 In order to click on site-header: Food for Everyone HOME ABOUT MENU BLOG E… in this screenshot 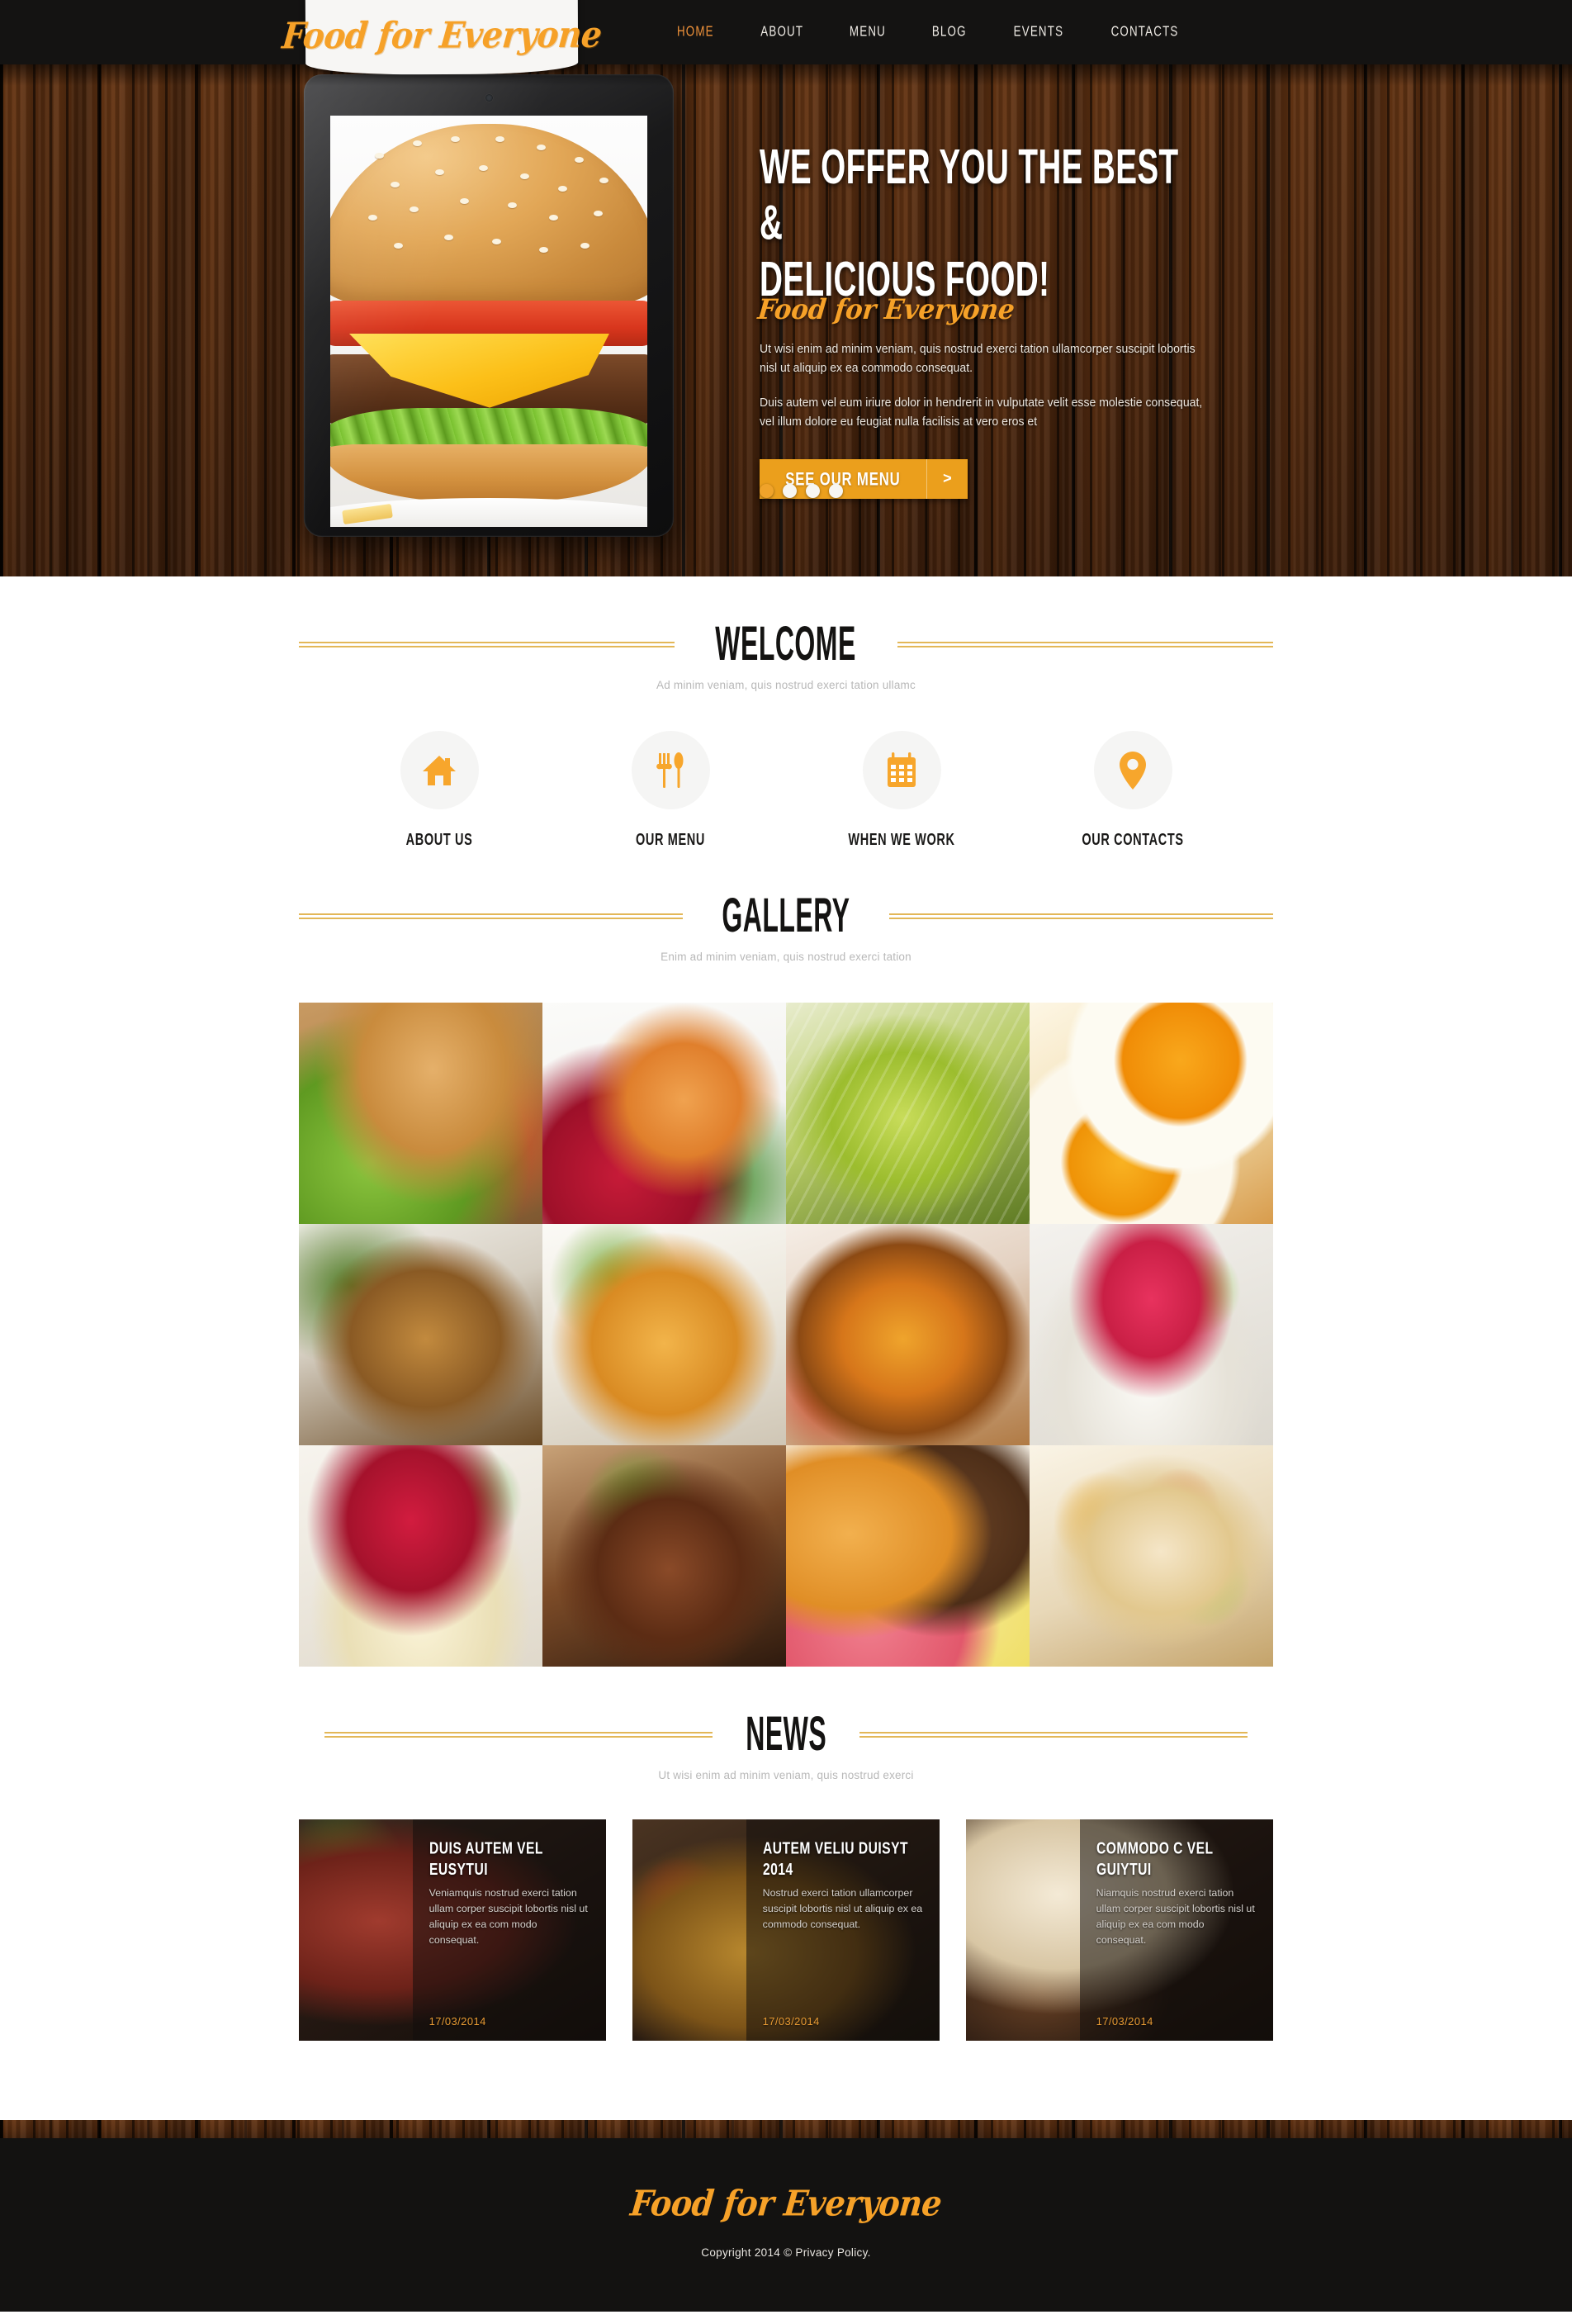, I will do `click(786, 37)`.